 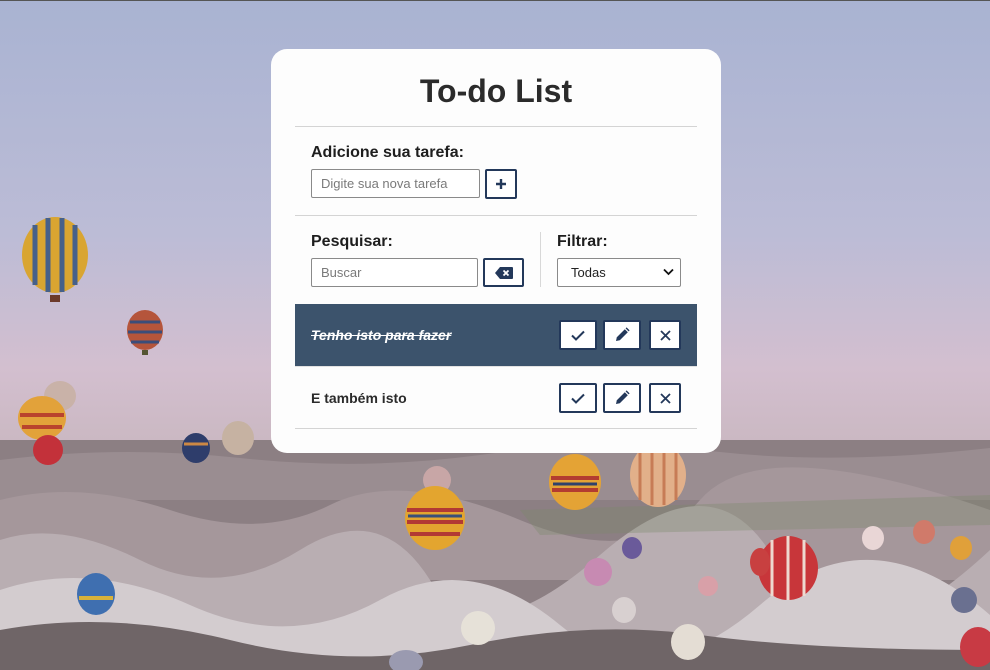 I want to click on filter-select: Todas, so click(x=619, y=272).